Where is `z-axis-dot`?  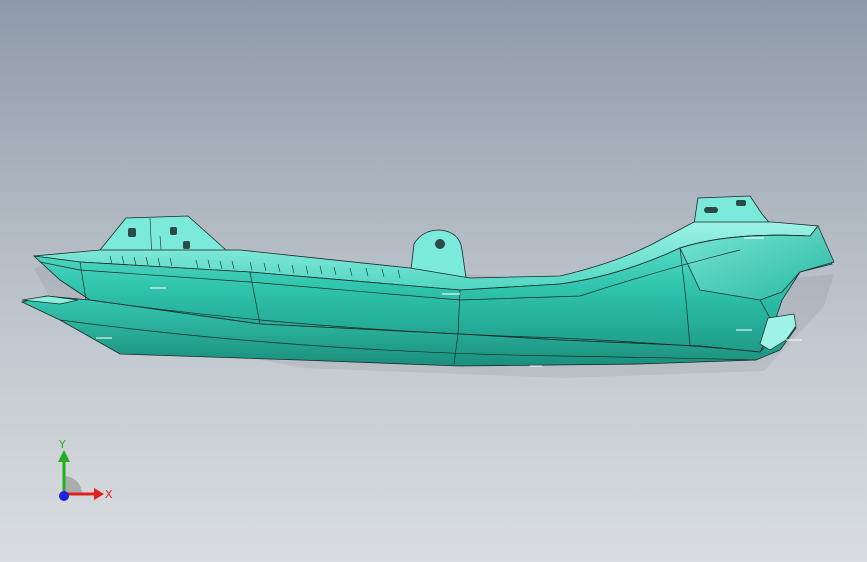 z-axis-dot is located at coordinates (64, 496).